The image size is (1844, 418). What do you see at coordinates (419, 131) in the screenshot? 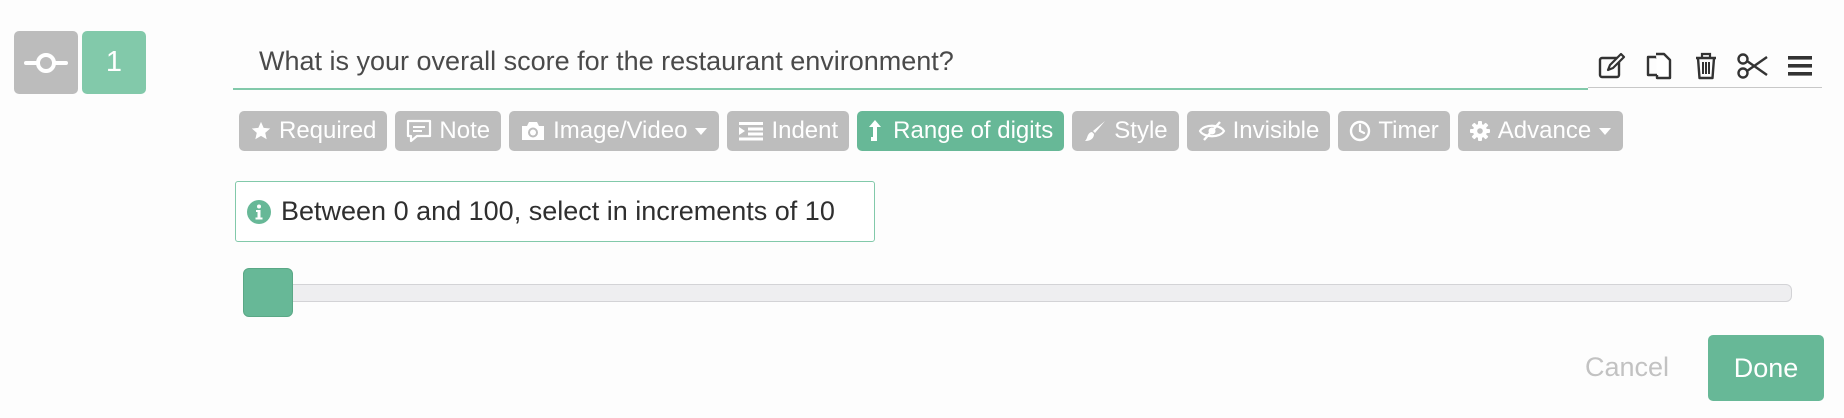
I see `comment-icon` at bounding box center [419, 131].